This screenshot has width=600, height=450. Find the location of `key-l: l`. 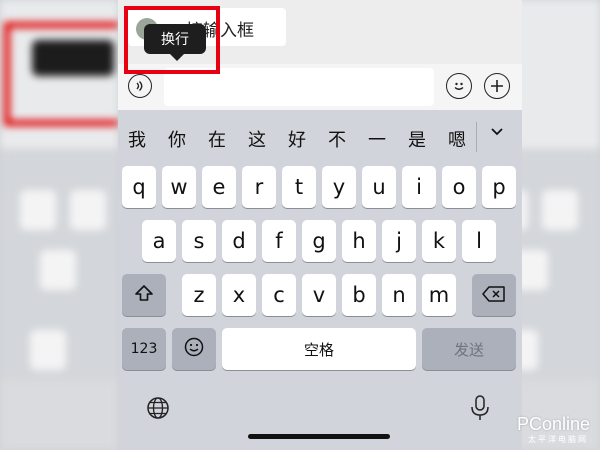

key-l: l is located at coordinates (479, 241).